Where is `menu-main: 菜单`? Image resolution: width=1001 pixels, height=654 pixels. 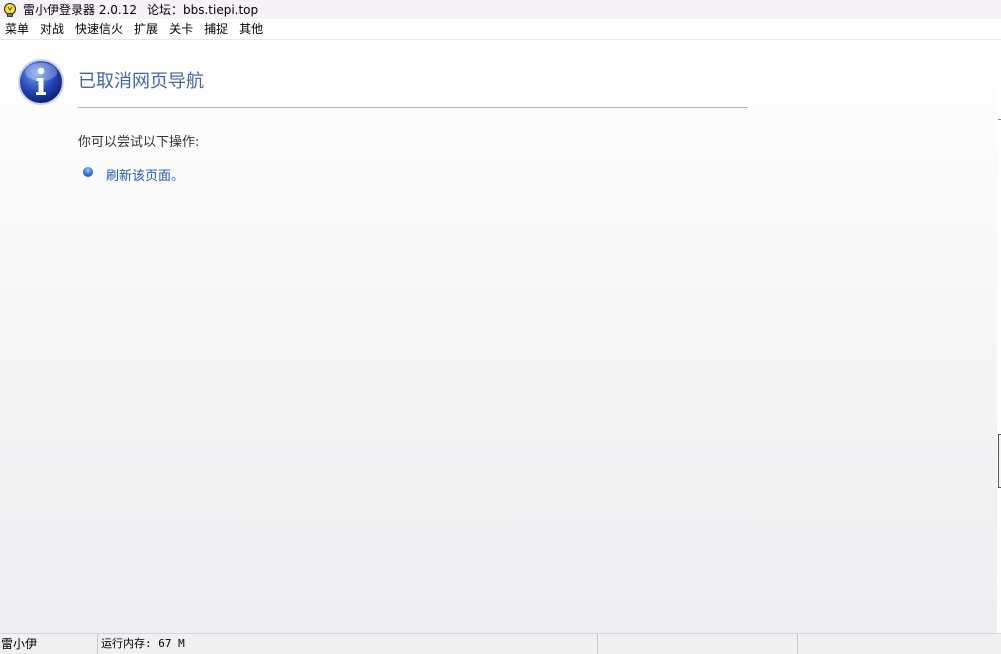 menu-main: 菜单 is located at coordinates (17, 29).